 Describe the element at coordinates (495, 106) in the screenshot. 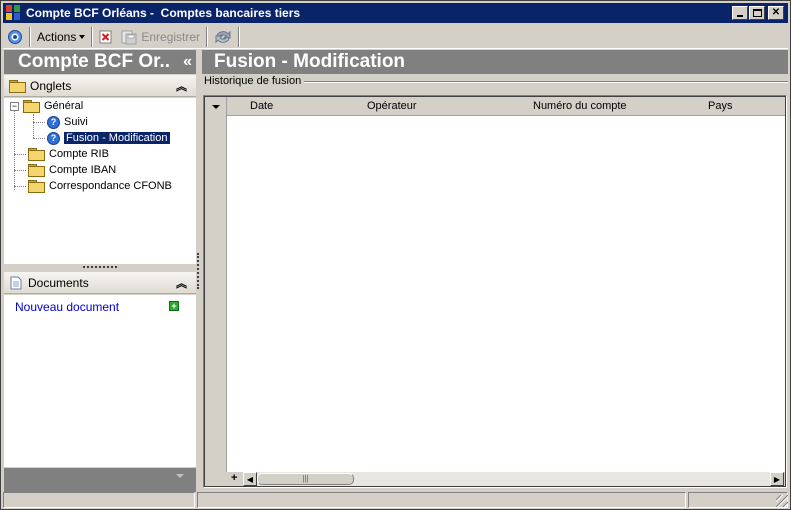

I see `grid-header: Date Opérateur Numéro du compte Pays` at that location.